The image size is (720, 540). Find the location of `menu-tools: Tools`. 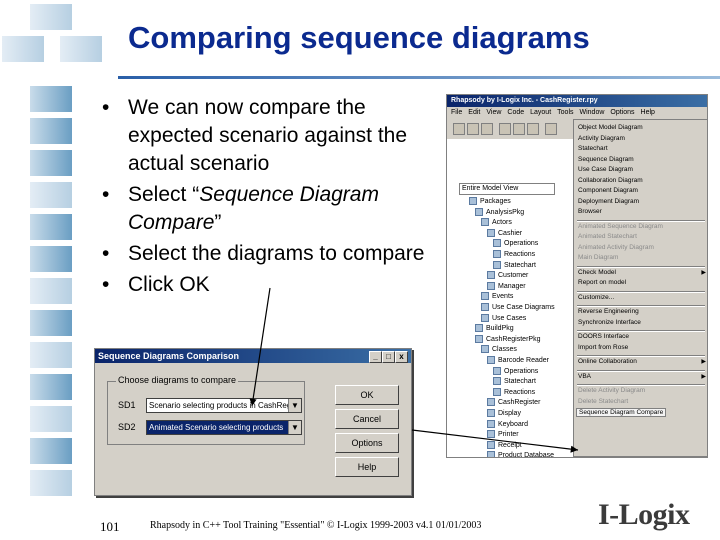

menu-tools: Tools is located at coordinates (565, 112).